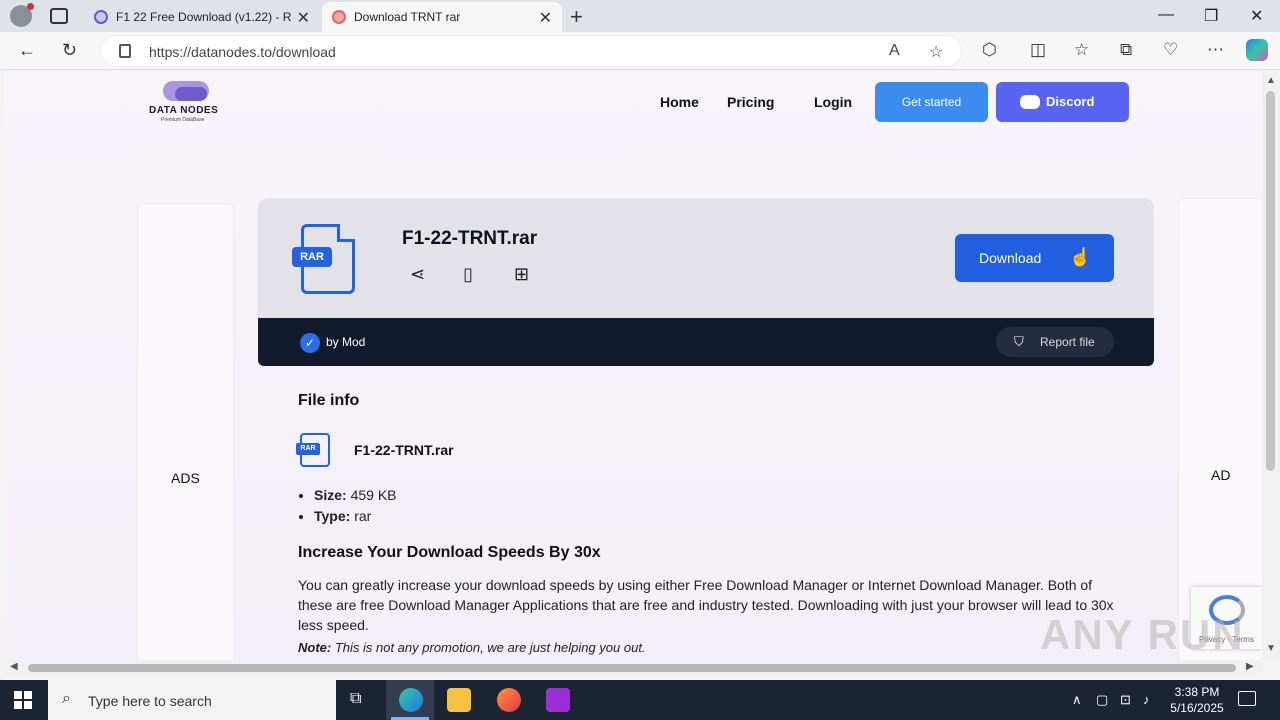 Image resolution: width=1280 pixels, height=720 pixels. What do you see at coordinates (150, 701) in the screenshot?
I see `search-placeholder: Type here to search` at bounding box center [150, 701].